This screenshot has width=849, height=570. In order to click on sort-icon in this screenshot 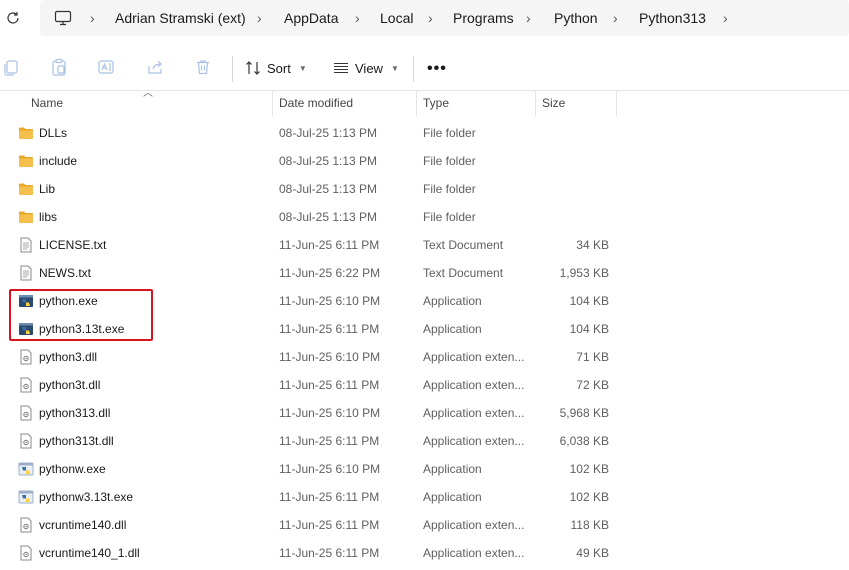, I will do `click(253, 68)`.